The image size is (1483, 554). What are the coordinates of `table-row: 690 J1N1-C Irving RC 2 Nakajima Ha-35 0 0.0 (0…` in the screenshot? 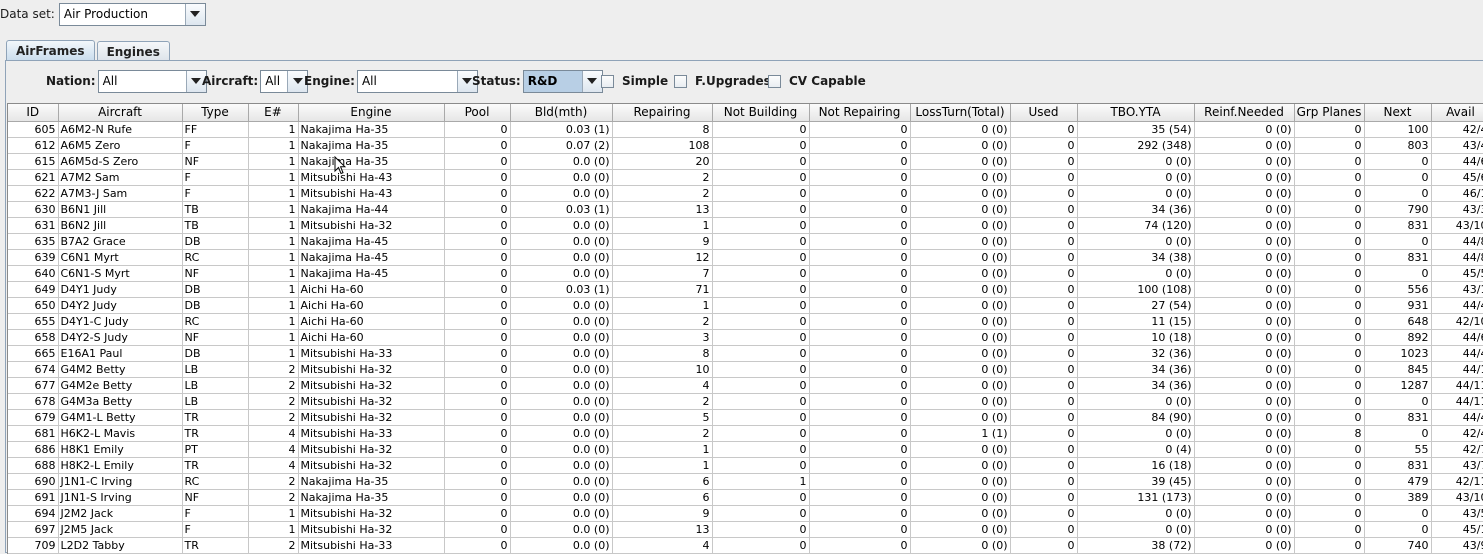 It's located at (745, 481).